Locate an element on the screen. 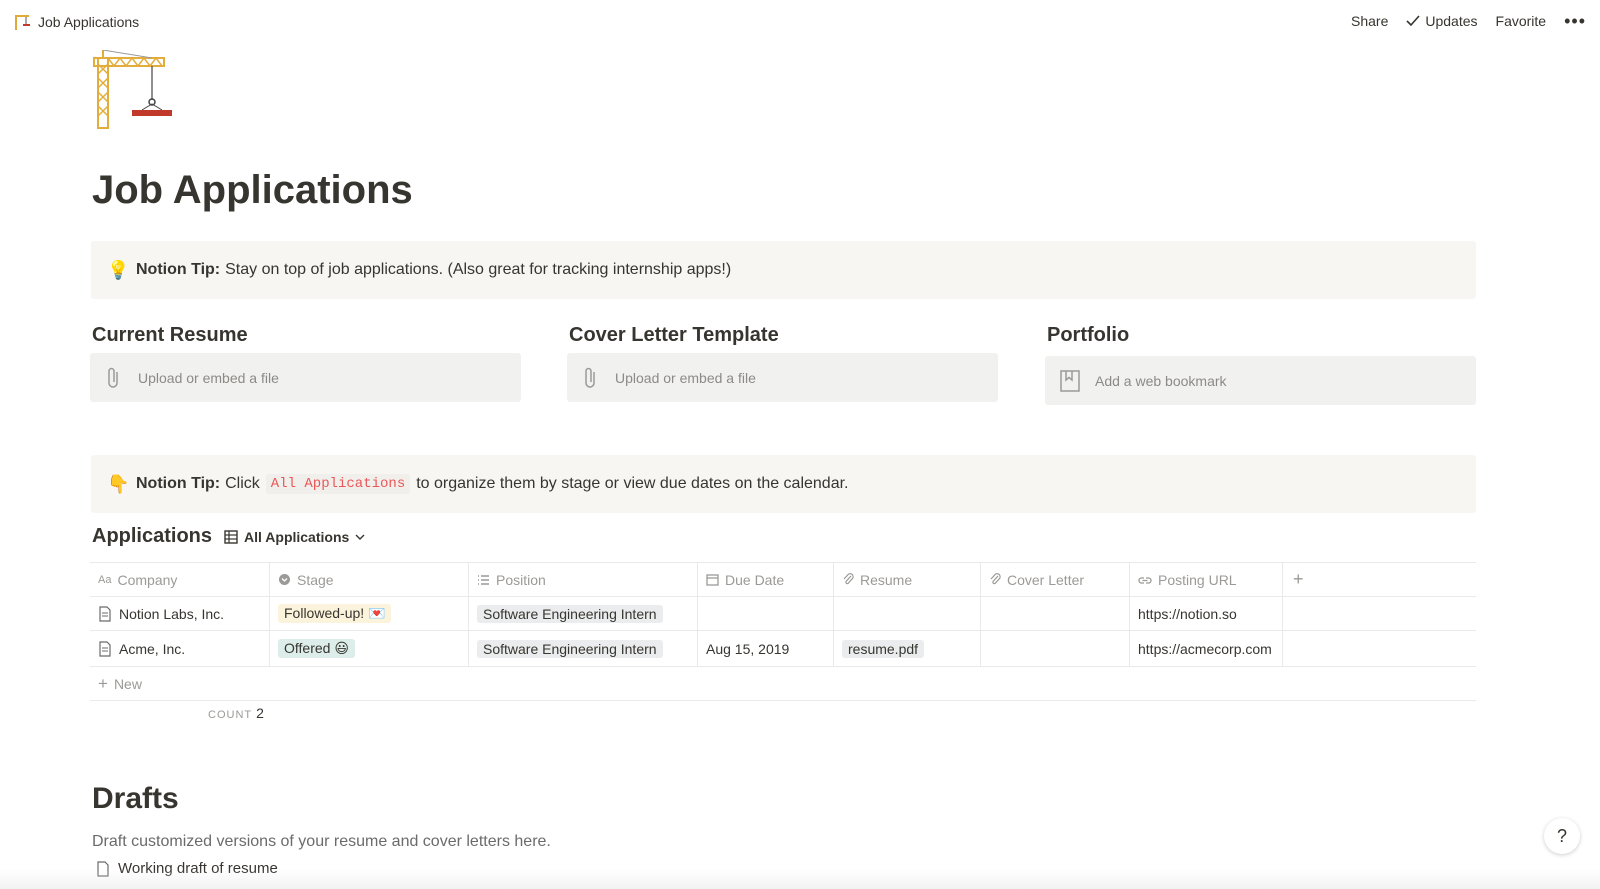 This screenshot has height=889, width=1600. header-resume: Resume is located at coordinates (907, 579).